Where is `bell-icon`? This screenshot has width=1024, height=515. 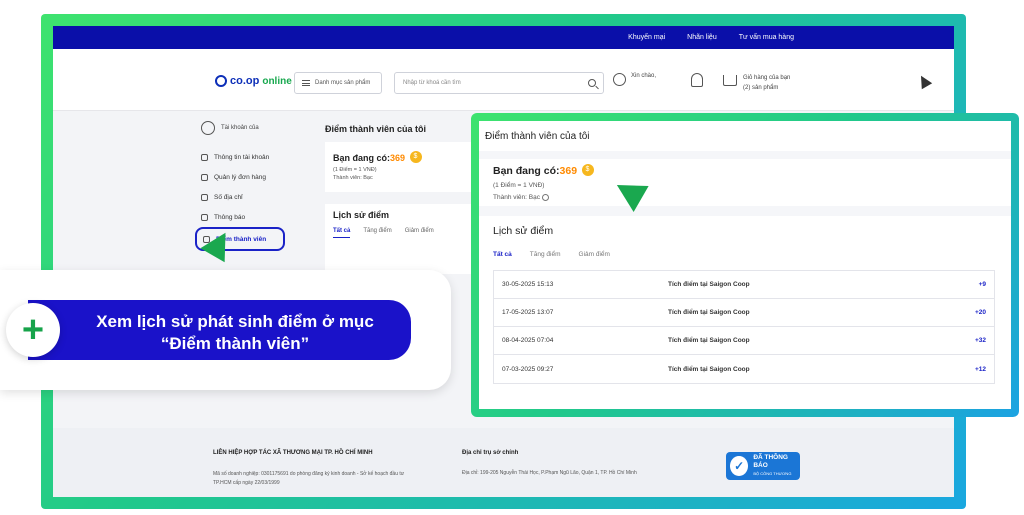
bell-icon is located at coordinates (204, 217).